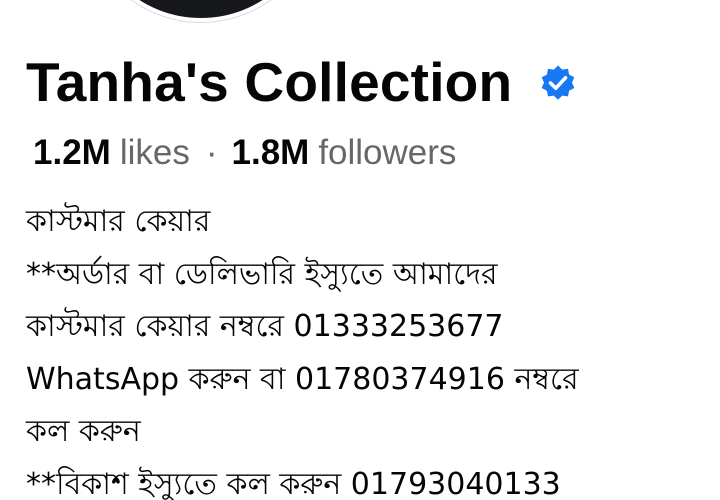 The height and width of the screenshot is (500, 720). Describe the element at coordinates (265, 326) in the screenshot. I see `bio-line-3: কাস্টমার কেয়ার নম্বরে 01333253677` at that location.